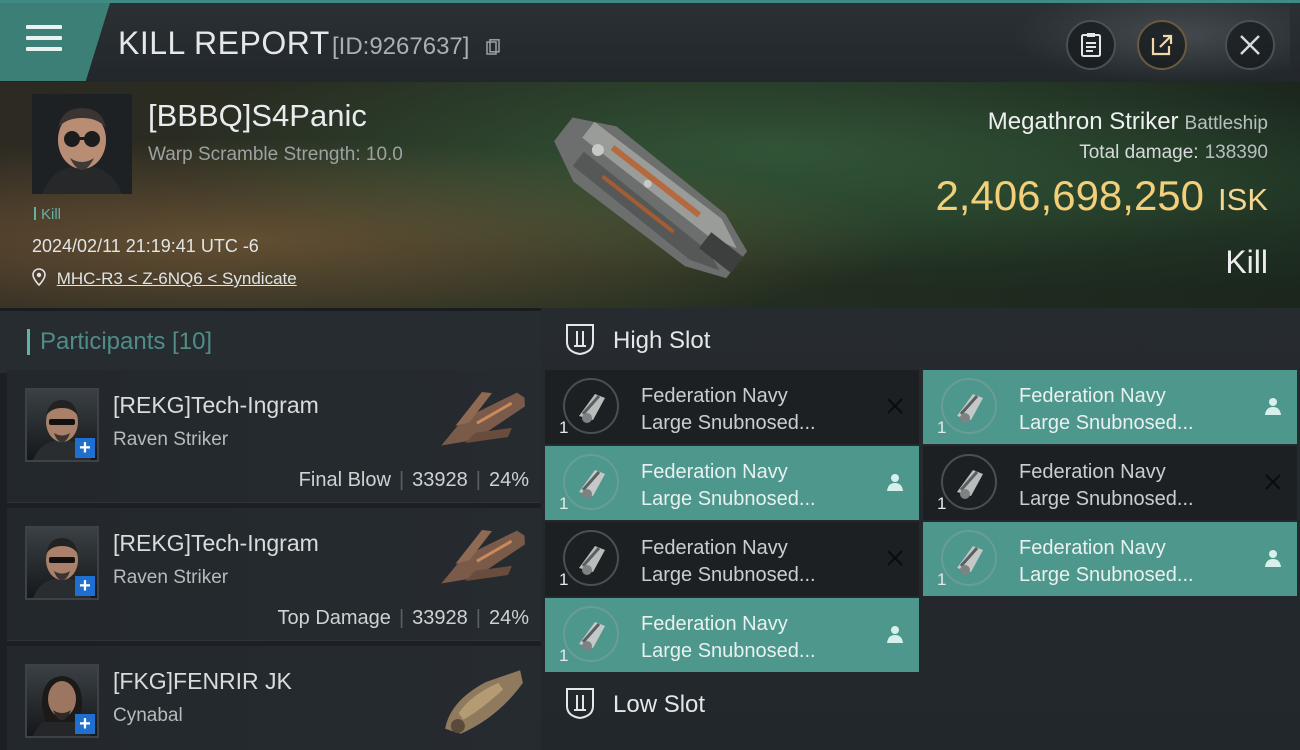 Image resolution: width=1300 pixels, height=750 pixels. Describe the element at coordinates (651, 198) in the screenshot. I see `victim-ship-image` at that location.